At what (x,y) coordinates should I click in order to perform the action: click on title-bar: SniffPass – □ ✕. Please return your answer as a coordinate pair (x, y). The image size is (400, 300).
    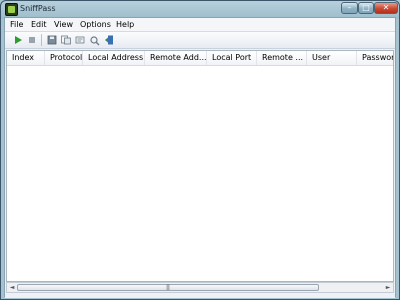
    Looking at the image, I should click on (200, 9).